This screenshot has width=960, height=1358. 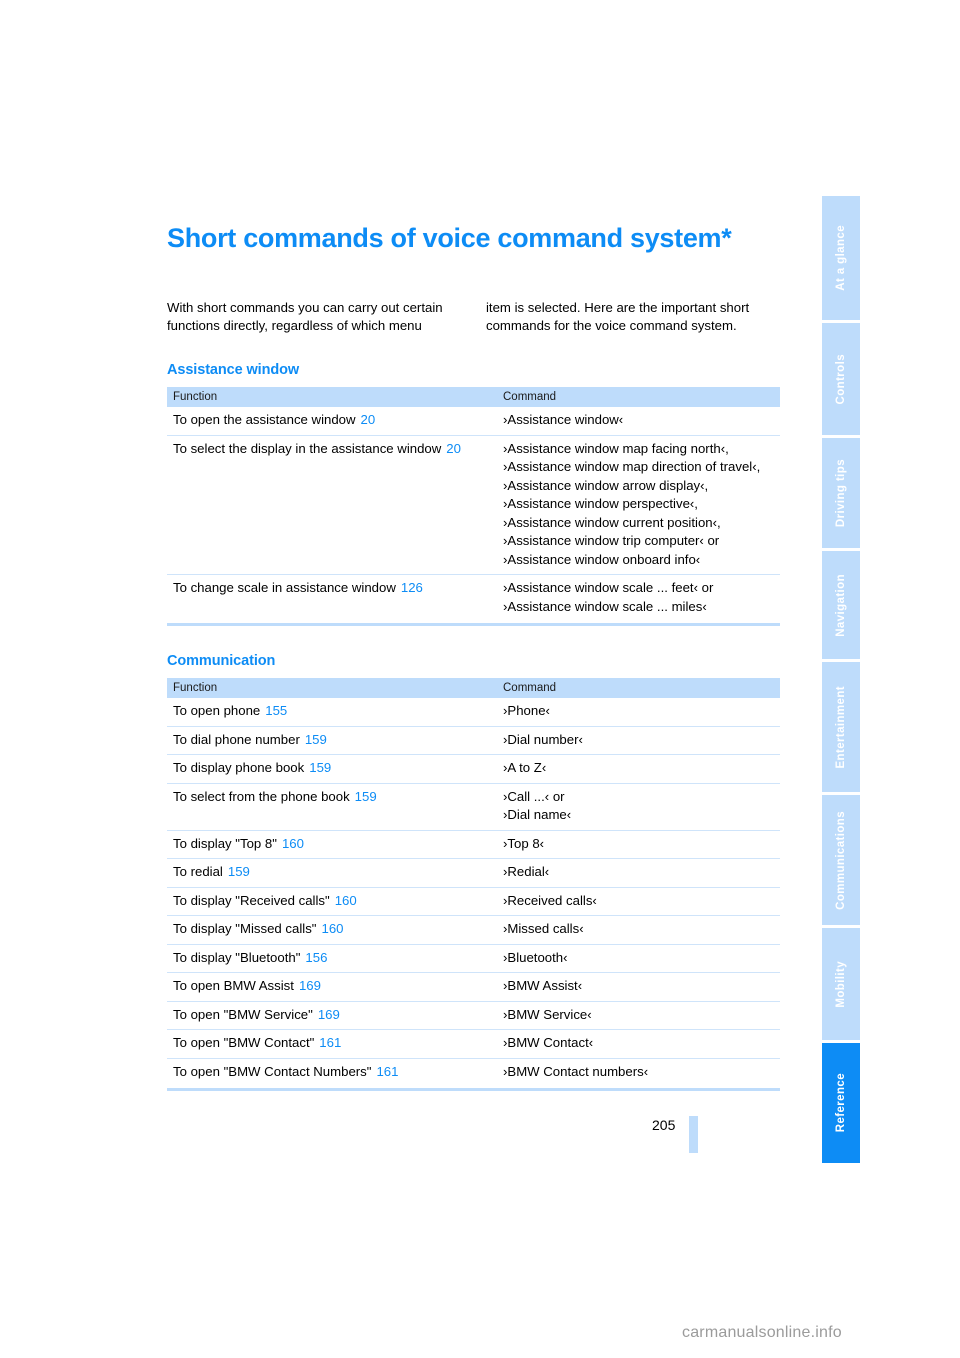 I want to click on sidebar-tab-label: Reference, so click(x=841, y=1103).